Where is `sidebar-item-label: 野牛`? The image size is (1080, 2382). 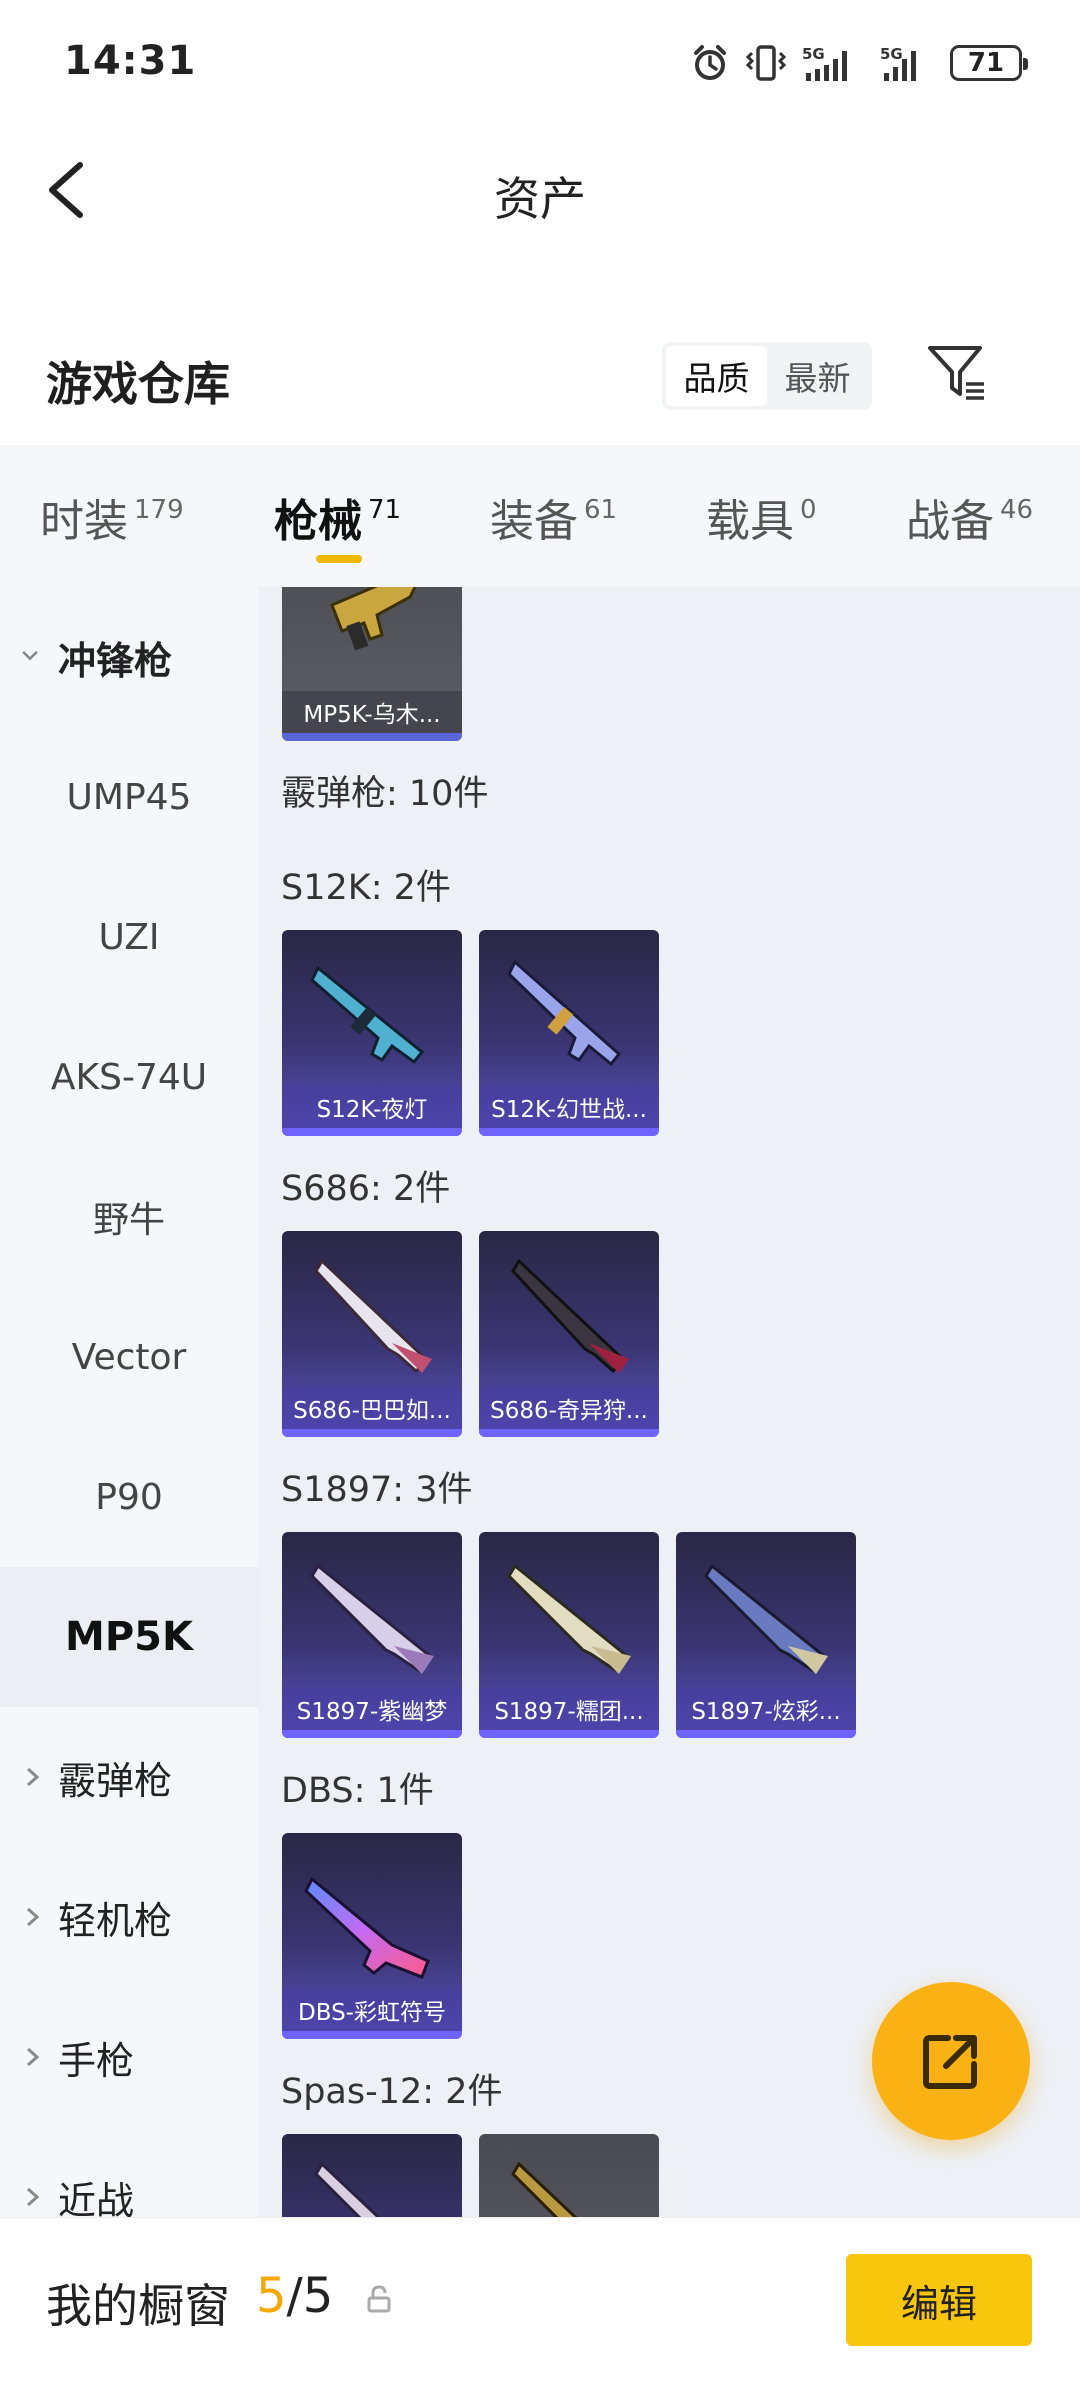 sidebar-item-label: 野牛 is located at coordinates (128, 1220).